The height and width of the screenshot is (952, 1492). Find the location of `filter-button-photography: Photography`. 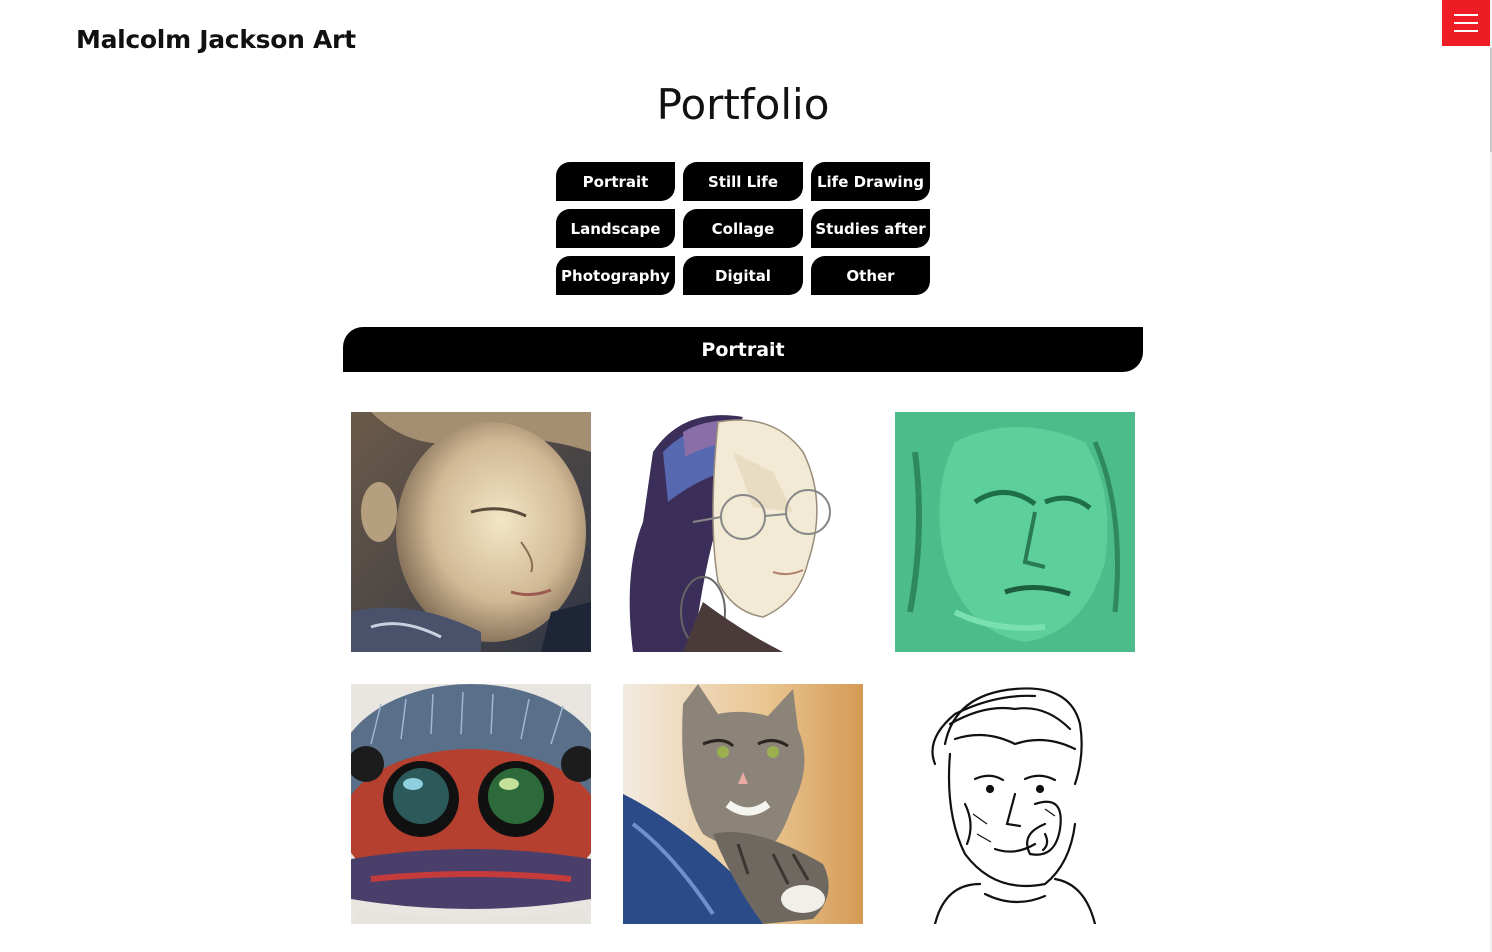

filter-button-photography: Photography is located at coordinates (615, 275).